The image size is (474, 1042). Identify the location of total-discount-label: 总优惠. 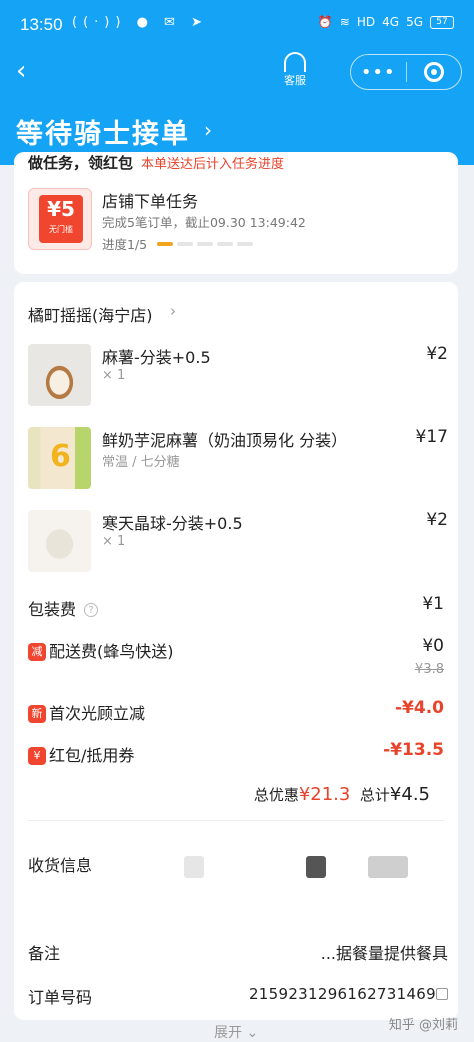
(276, 795).